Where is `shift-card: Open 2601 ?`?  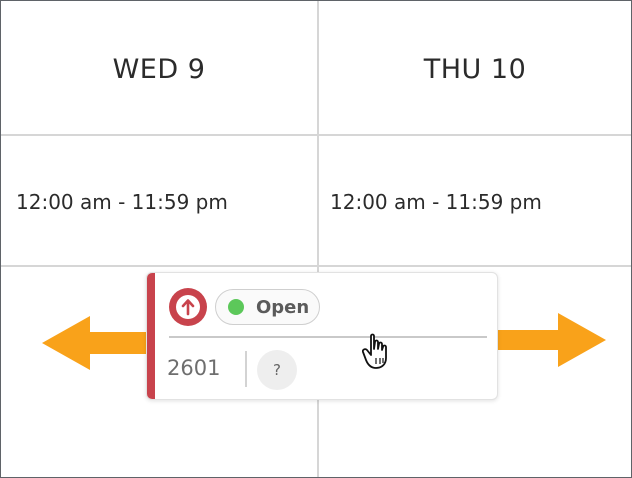 shift-card: Open 2601 ? is located at coordinates (322, 336).